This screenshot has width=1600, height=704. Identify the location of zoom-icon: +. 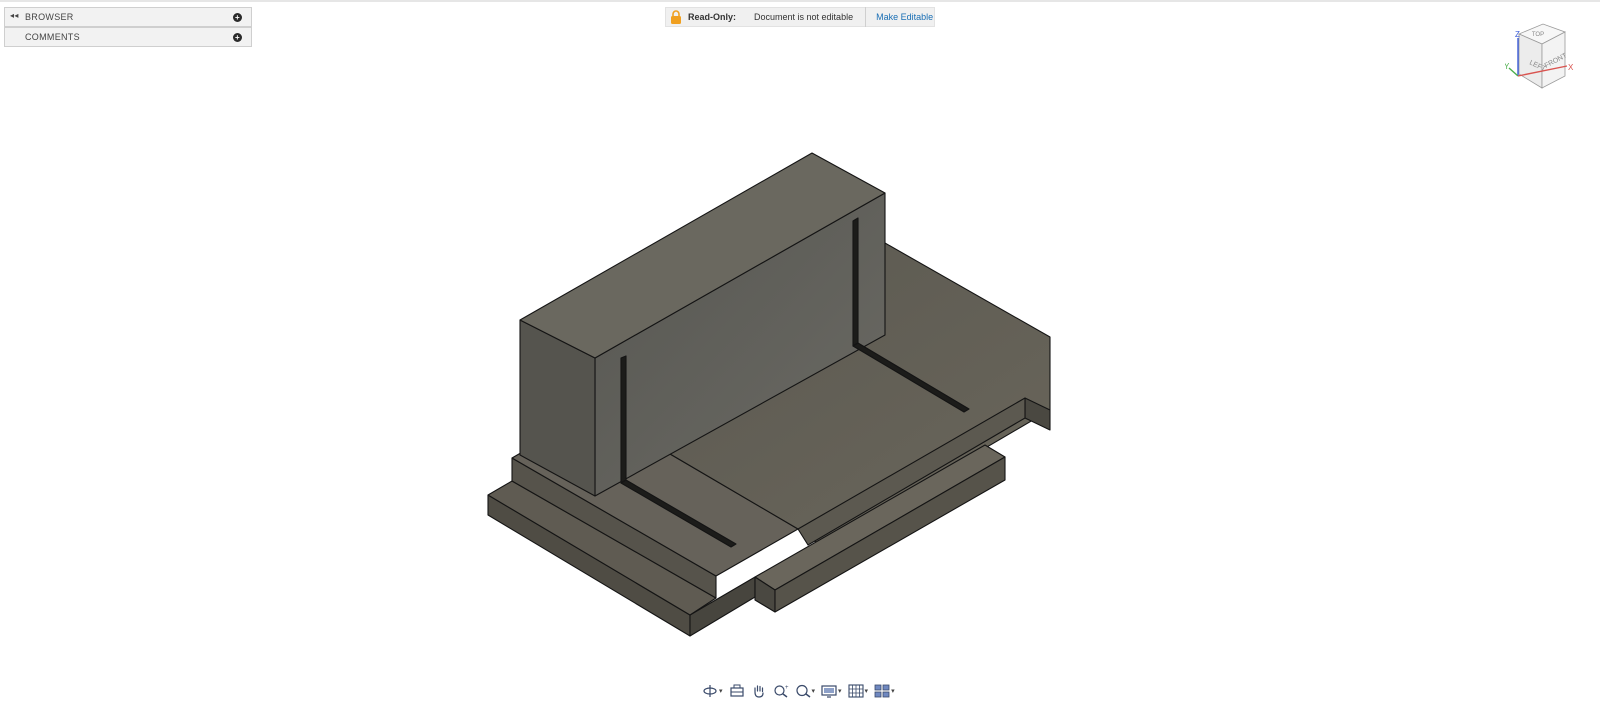
(781, 691).